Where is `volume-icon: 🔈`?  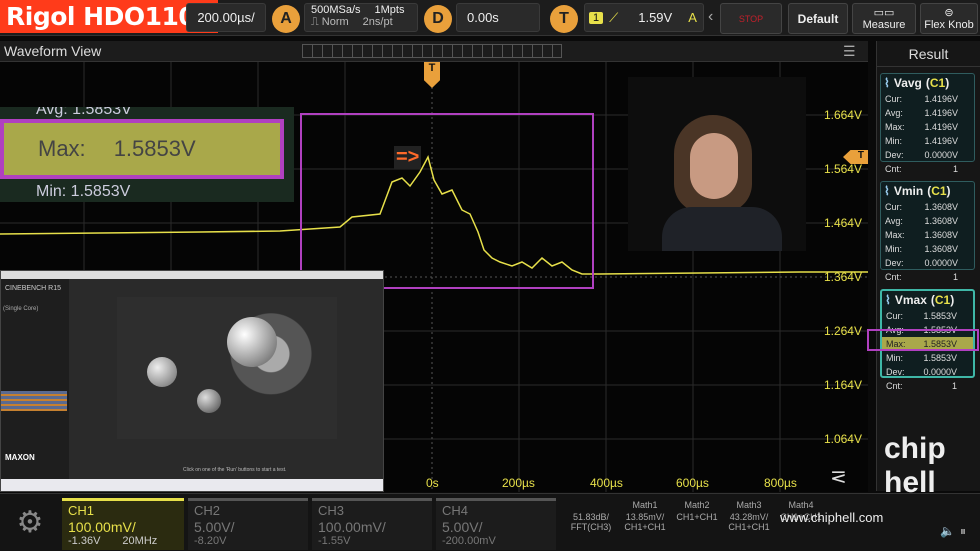
volume-icon: 🔈 is located at coordinates (947, 531).